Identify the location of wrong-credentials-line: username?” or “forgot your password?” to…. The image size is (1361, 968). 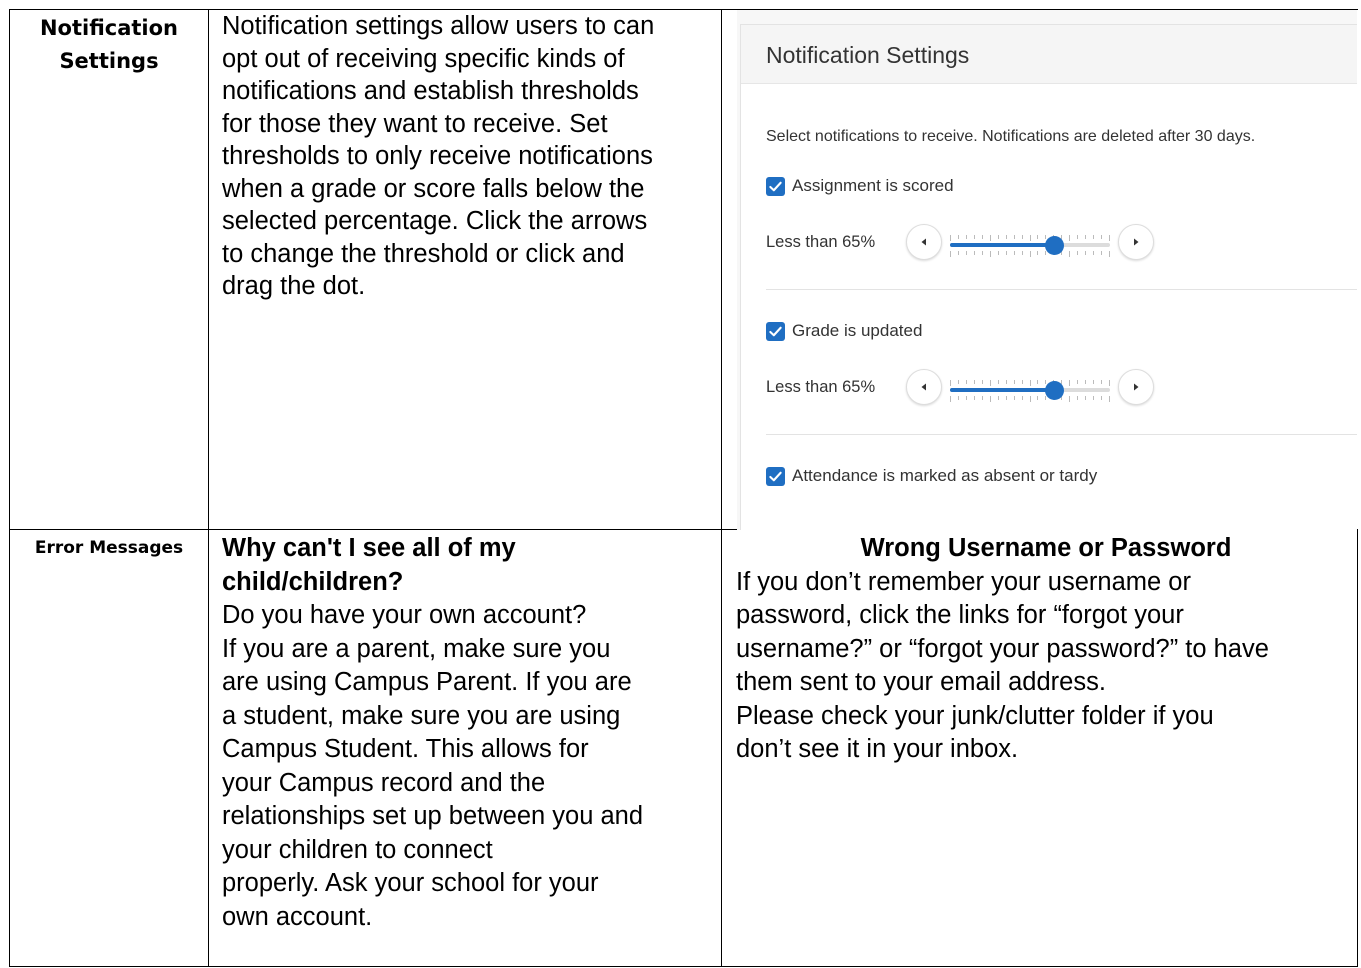
(1002, 648).